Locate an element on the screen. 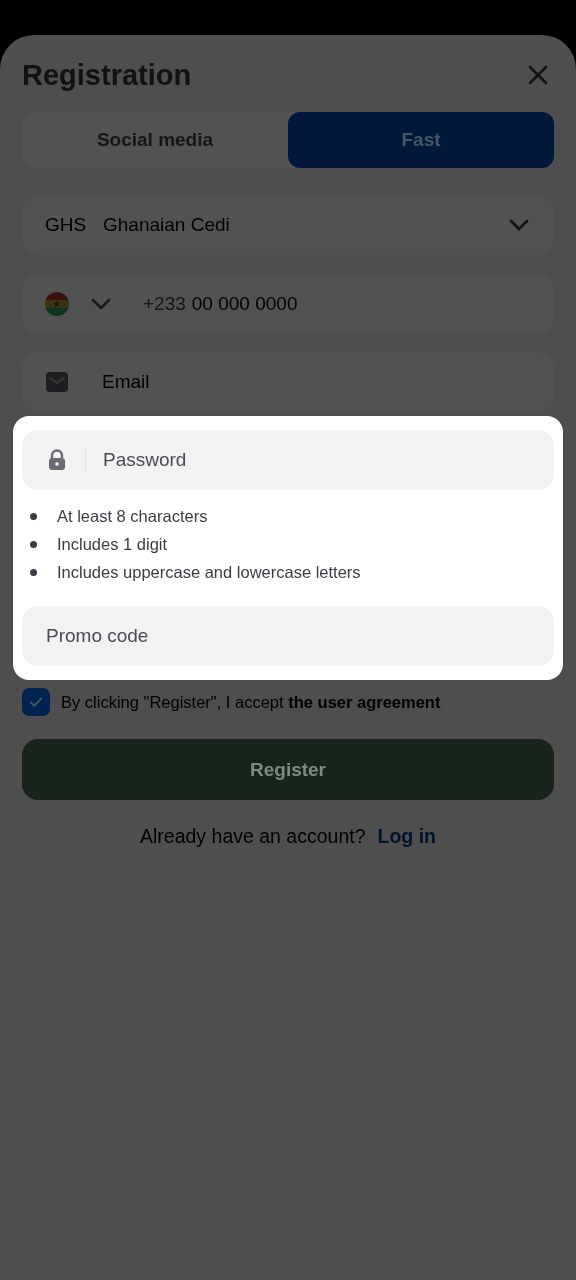 The width and height of the screenshot is (576, 1280). tab: Fast is located at coordinates (421, 140).